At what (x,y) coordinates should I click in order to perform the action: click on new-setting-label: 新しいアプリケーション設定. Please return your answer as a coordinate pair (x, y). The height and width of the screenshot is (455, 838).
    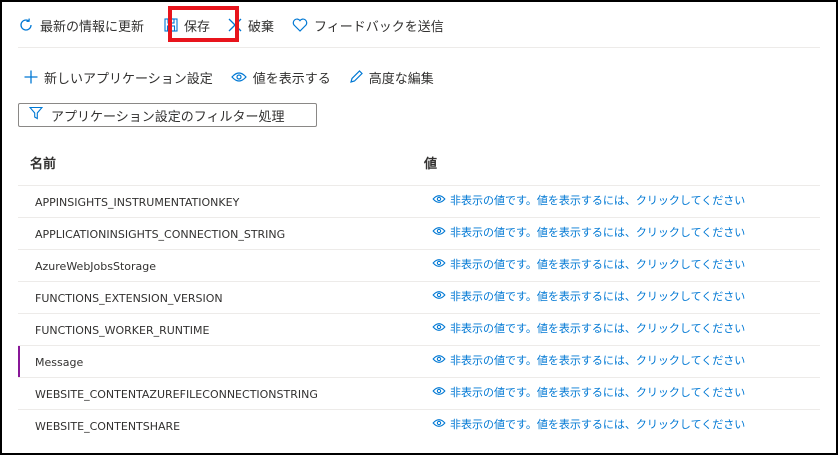
    Looking at the image, I should click on (128, 79).